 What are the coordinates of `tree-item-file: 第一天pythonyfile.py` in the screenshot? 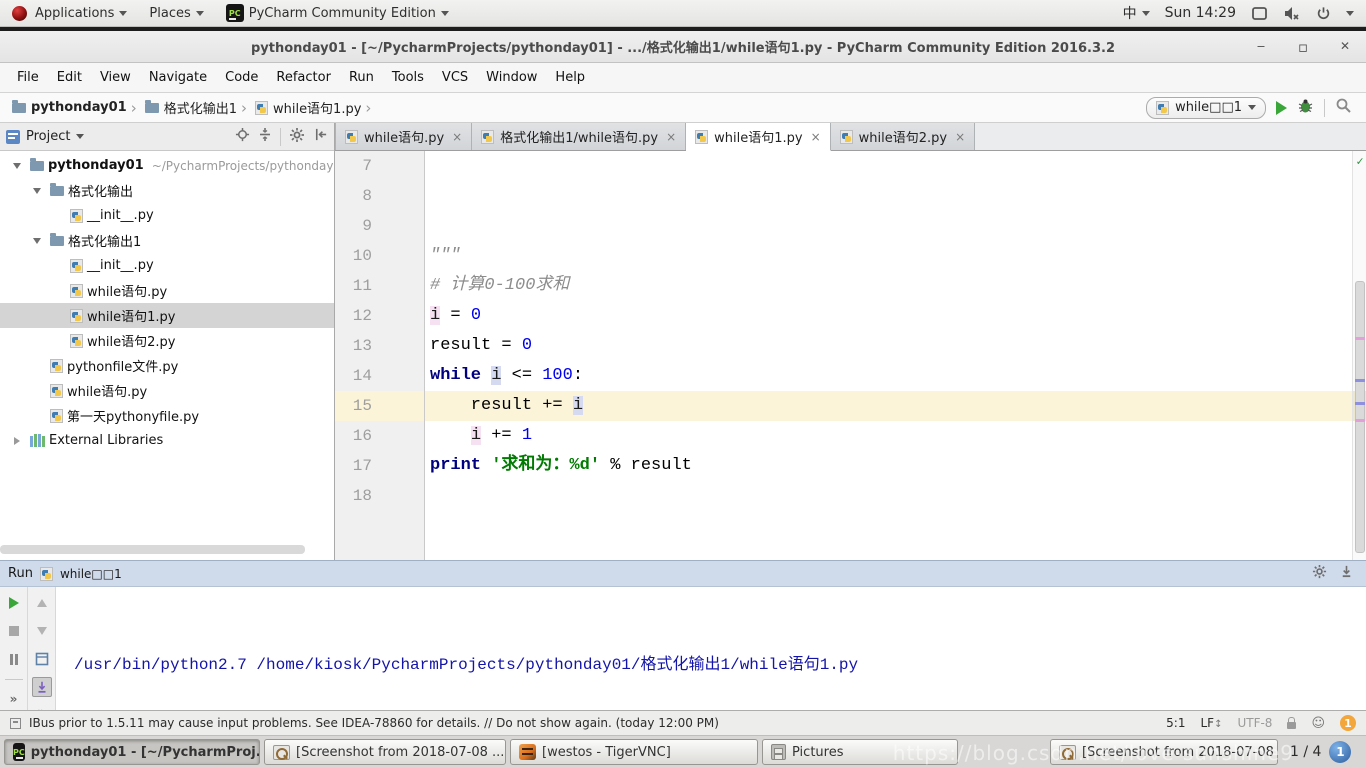 It's located at (167, 415).